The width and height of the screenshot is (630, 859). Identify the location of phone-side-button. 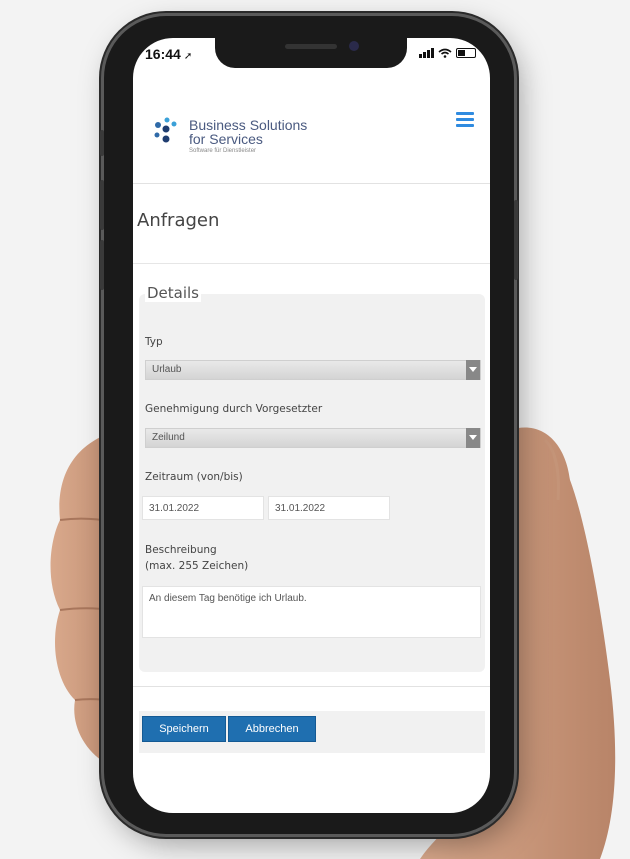
(102, 143).